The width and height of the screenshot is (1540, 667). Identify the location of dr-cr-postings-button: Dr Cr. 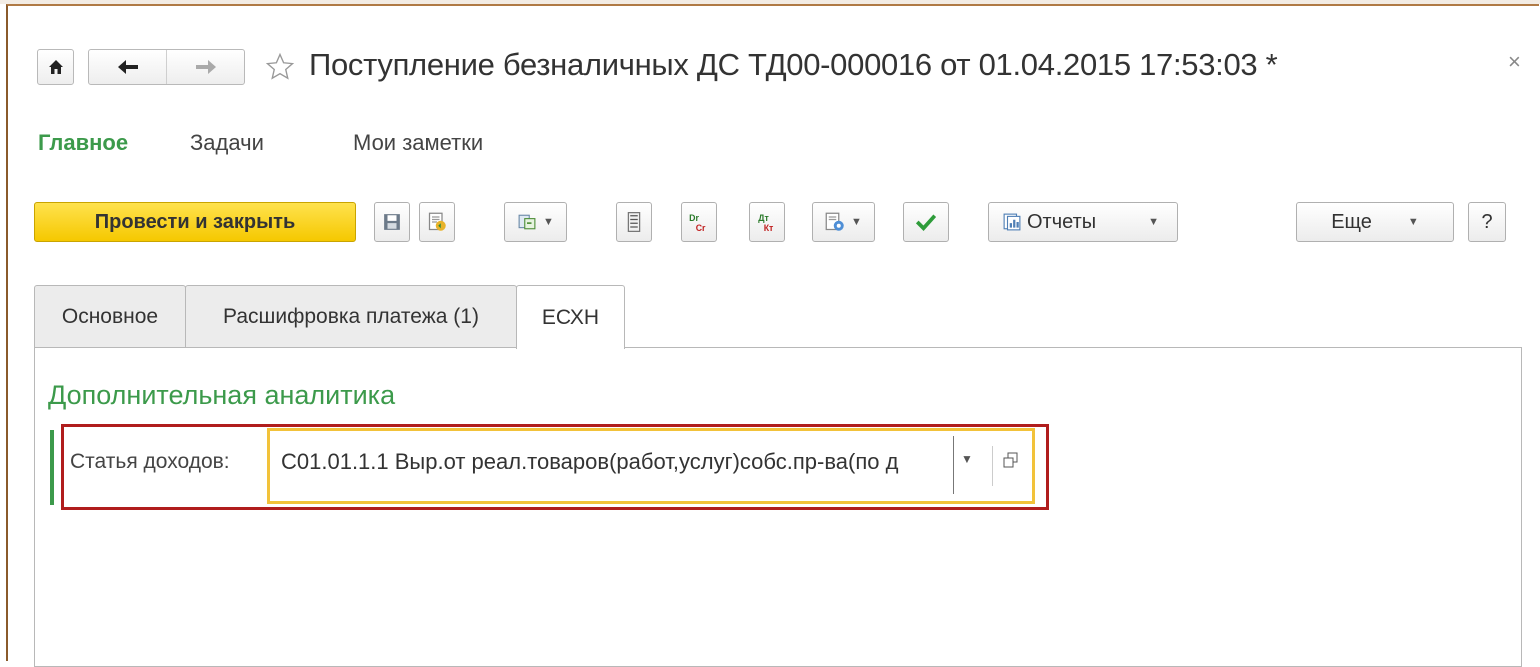
(699, 222).